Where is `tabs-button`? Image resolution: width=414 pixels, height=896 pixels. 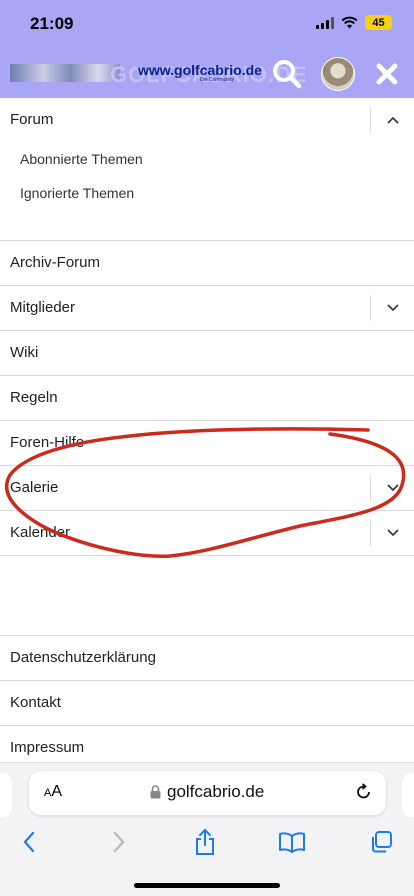
tabs-button is located at coordinates (381, 842).